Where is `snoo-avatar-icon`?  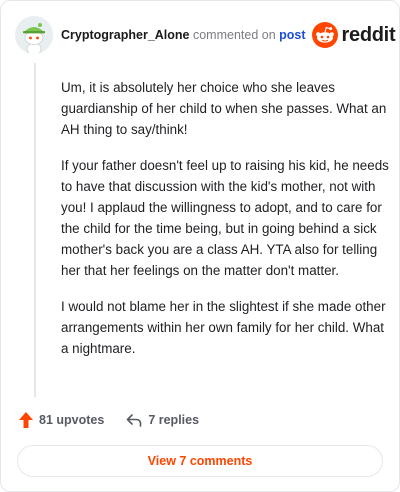 snoo-avatar-icon is located at coordinates (34, 35).